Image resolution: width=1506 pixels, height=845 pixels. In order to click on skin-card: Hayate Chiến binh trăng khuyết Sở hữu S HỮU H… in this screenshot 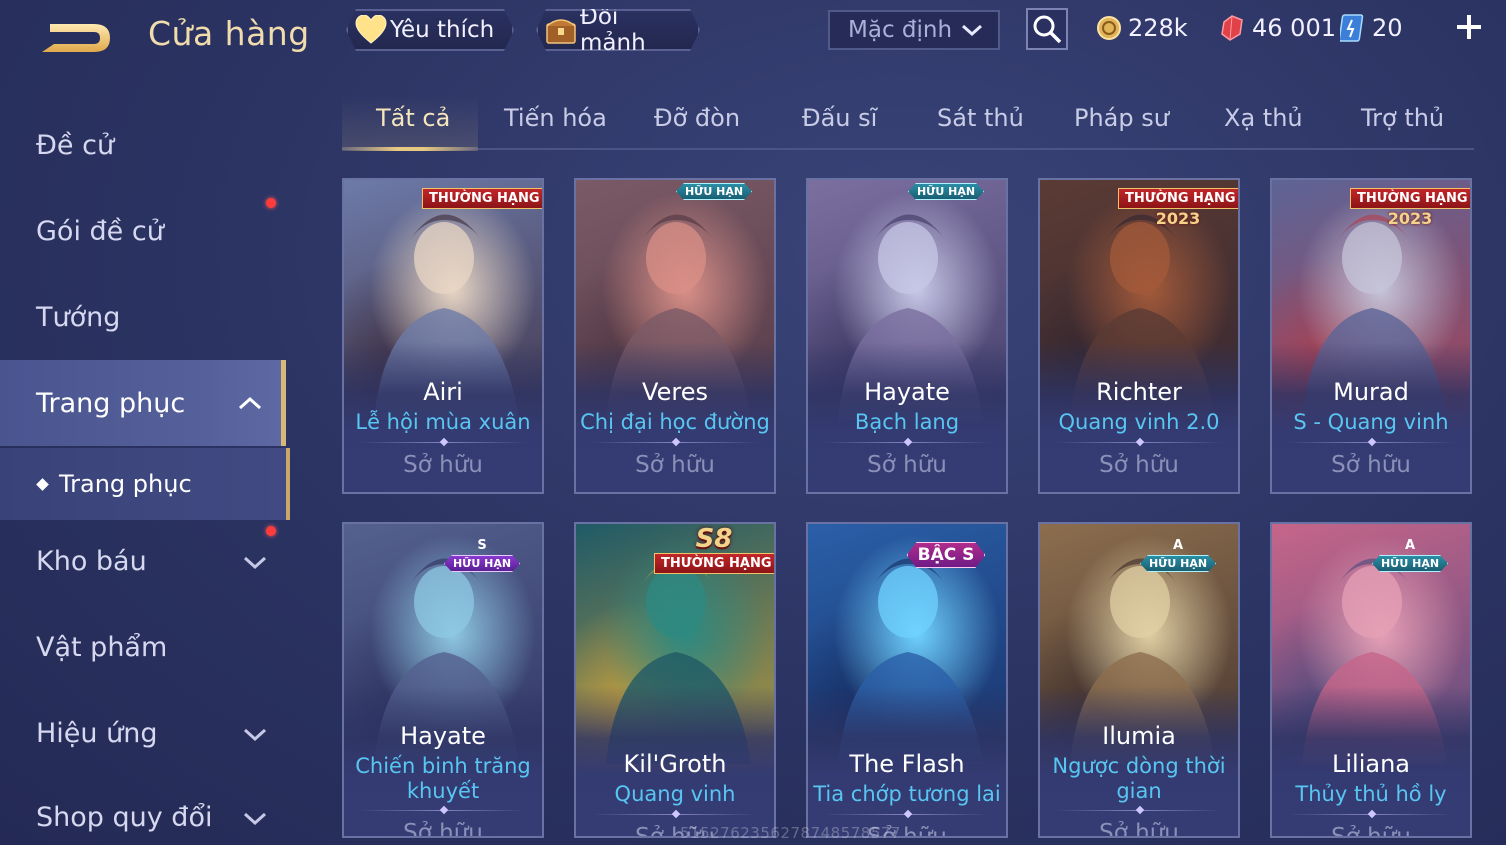, I will do `click(443, 680)`.